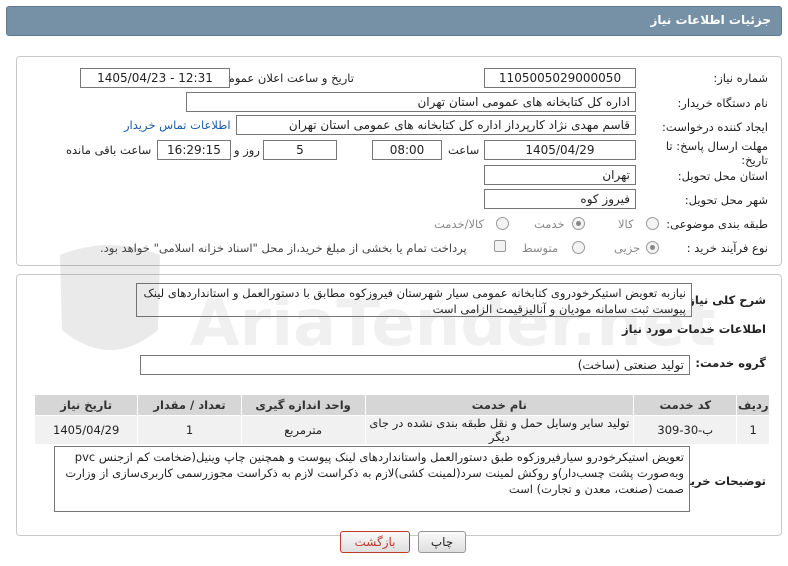  I want to click on need-number-label: شماره نیاز:, so click(740, 78).